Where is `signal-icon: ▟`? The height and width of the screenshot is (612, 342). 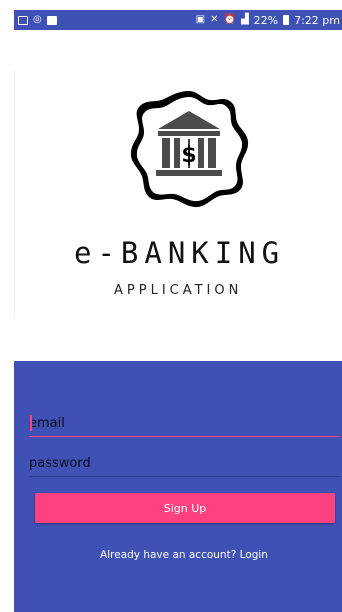
signal-icon: ▟ is located at coordinates (244, 19).